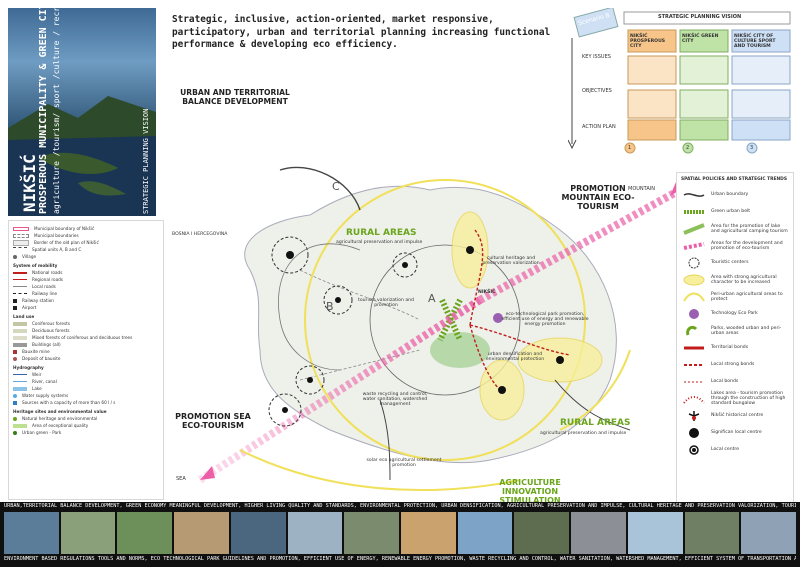 The height and width of the screenshot is (567, 800). I want to click on rural1-sub: agricultural preservation and impulse, so click(379, 242).